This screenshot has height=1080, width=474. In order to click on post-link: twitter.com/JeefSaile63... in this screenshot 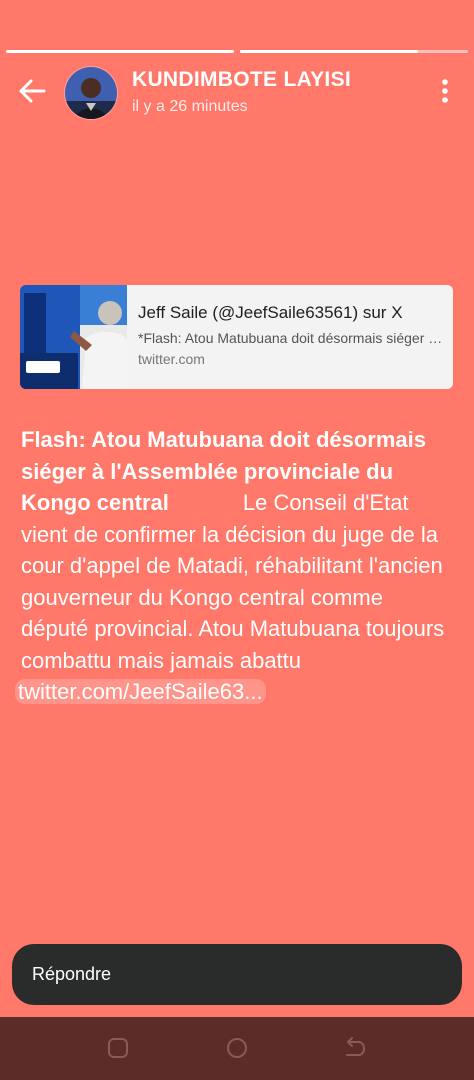, I will do `click(140, 691)`.